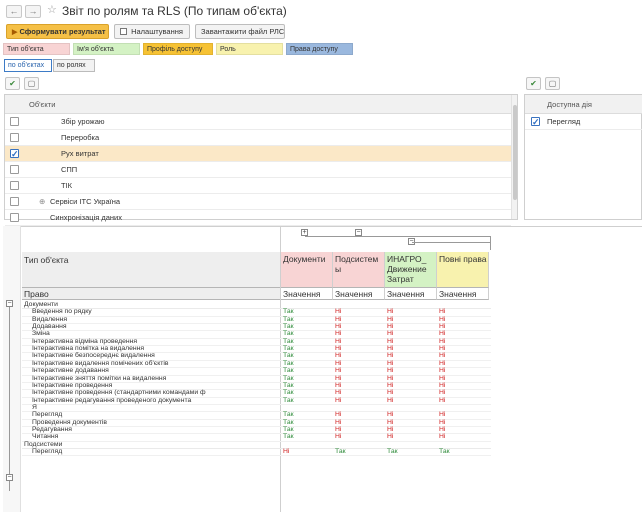  What do you see at coordinates (9, 303) in the screenshot?
I see `group-documents-collapse-icon: −` at bounding box center [9, 303].